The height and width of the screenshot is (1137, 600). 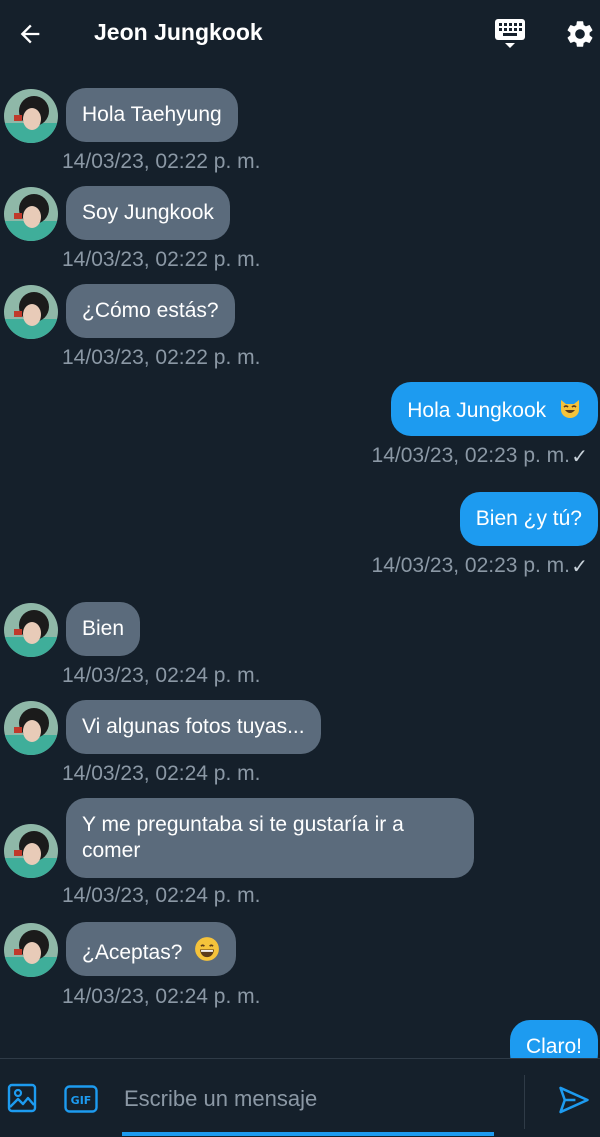 I want to click on attach-image-button, so click(x=22, y=1098).